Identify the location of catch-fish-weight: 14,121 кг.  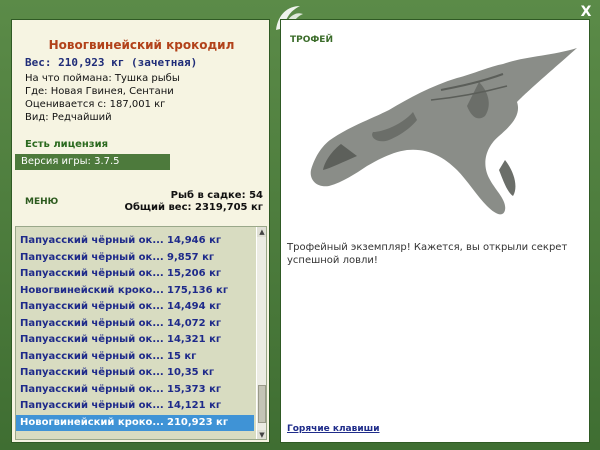
(194, 405).